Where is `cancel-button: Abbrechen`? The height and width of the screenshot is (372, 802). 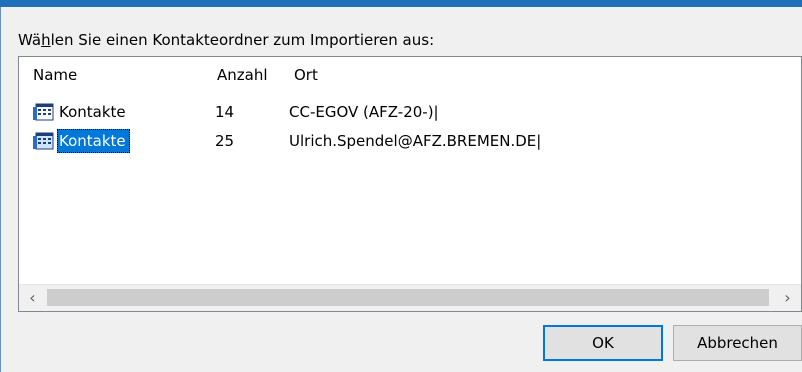 cancel-button: Abbrechen is located at coordinates (737, 343).